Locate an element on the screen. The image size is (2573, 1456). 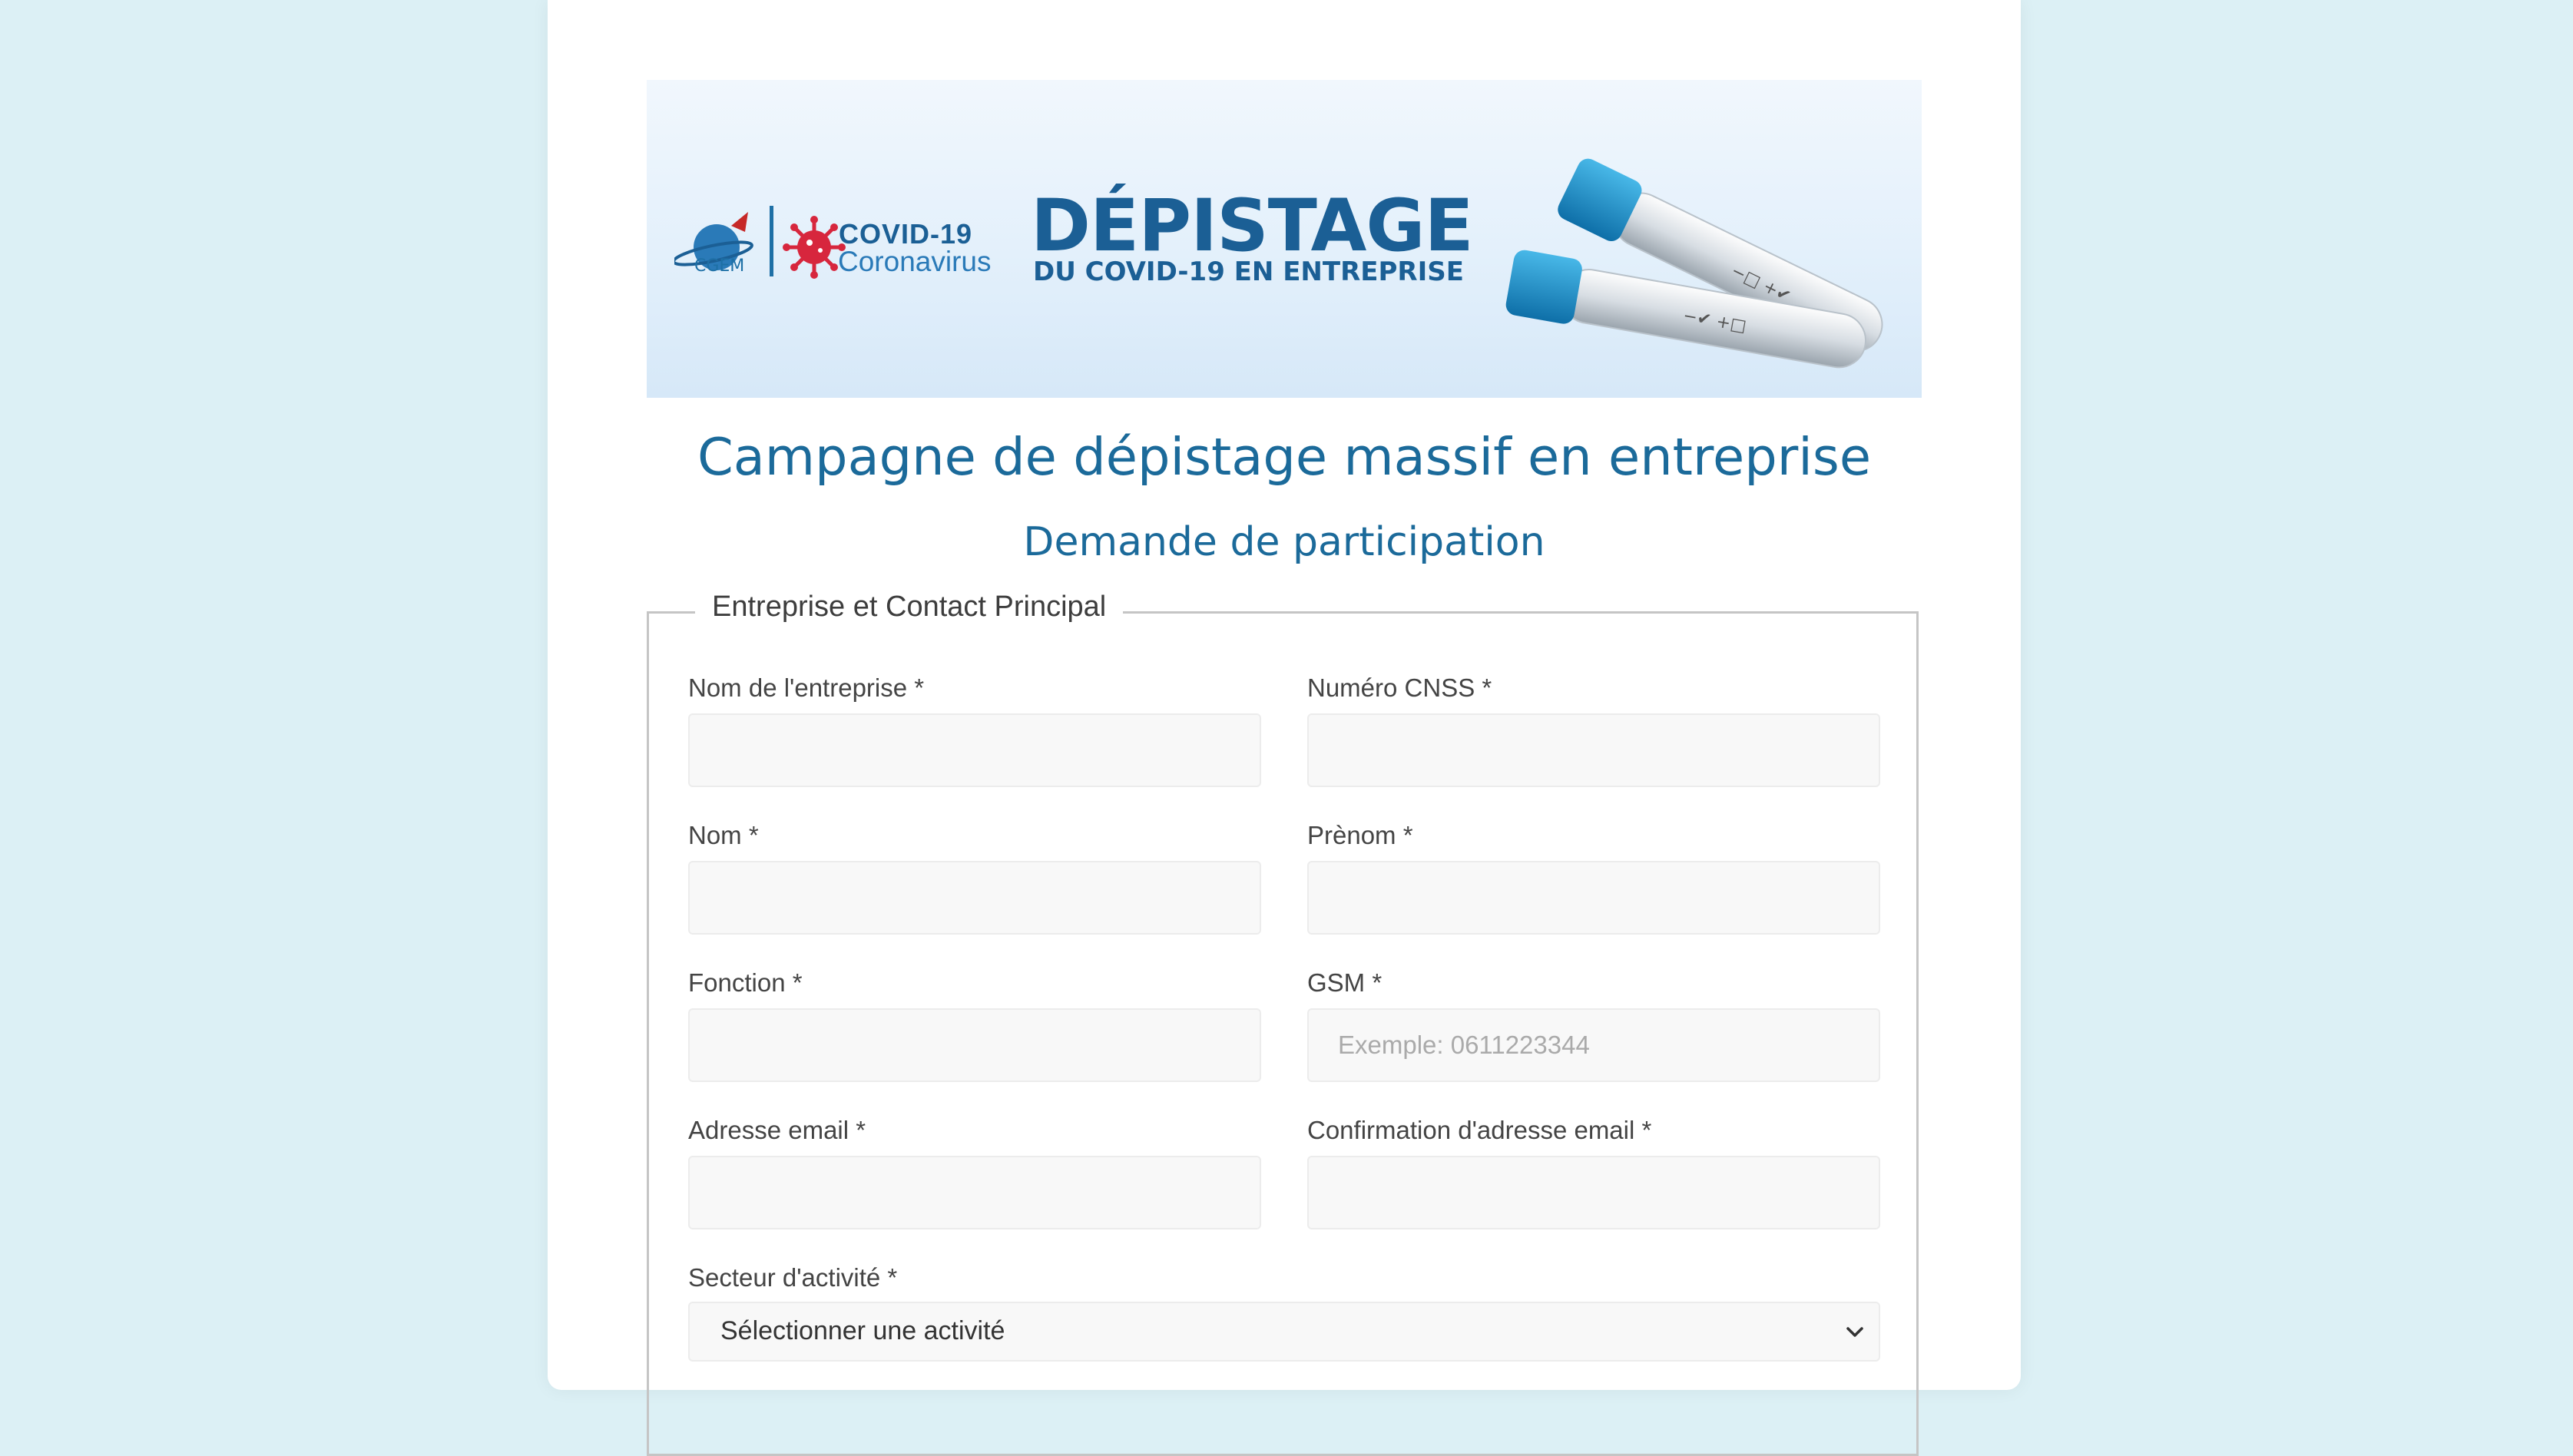
gsm-label: GSM * is located at coordinates (1345, 982).